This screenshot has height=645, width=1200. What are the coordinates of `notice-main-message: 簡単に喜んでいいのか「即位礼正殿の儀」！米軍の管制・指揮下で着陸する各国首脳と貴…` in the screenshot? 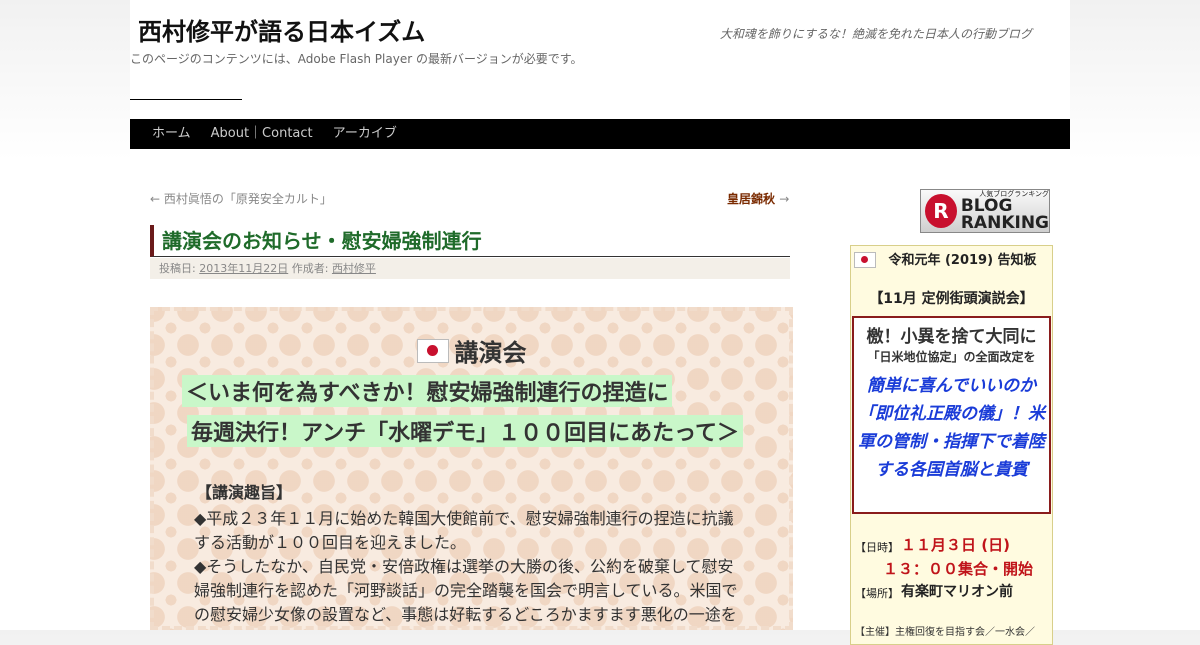 It's located at (951, 428).